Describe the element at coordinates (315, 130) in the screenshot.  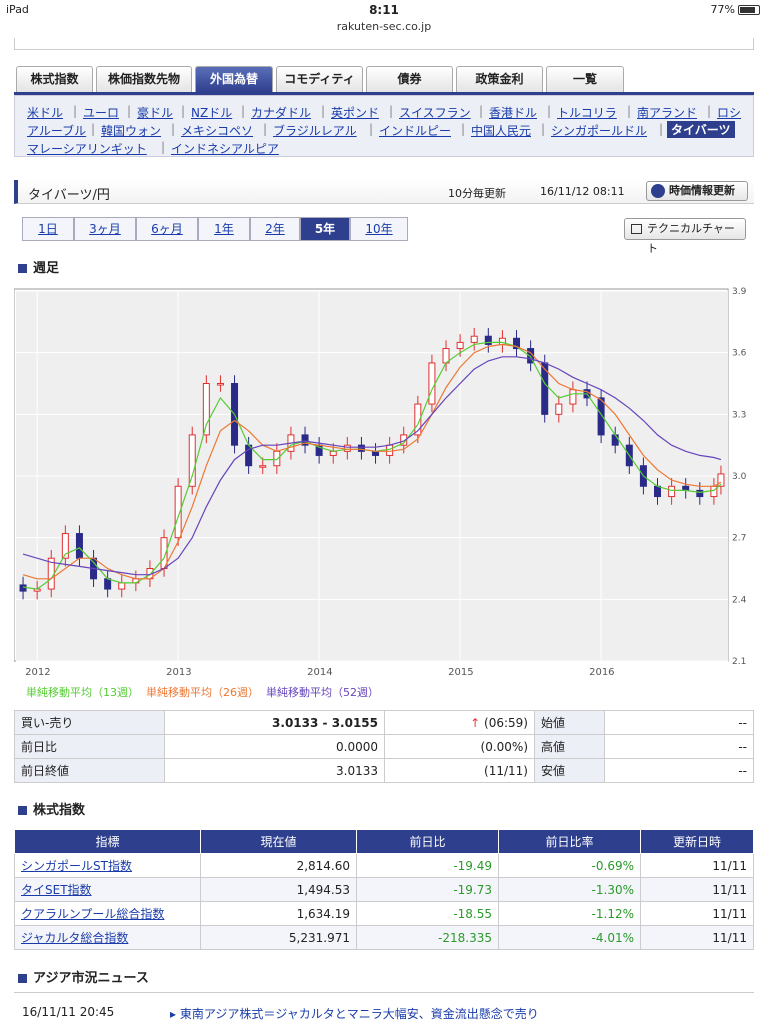
I see `currency-brl: ブラジルレアル` at that location.